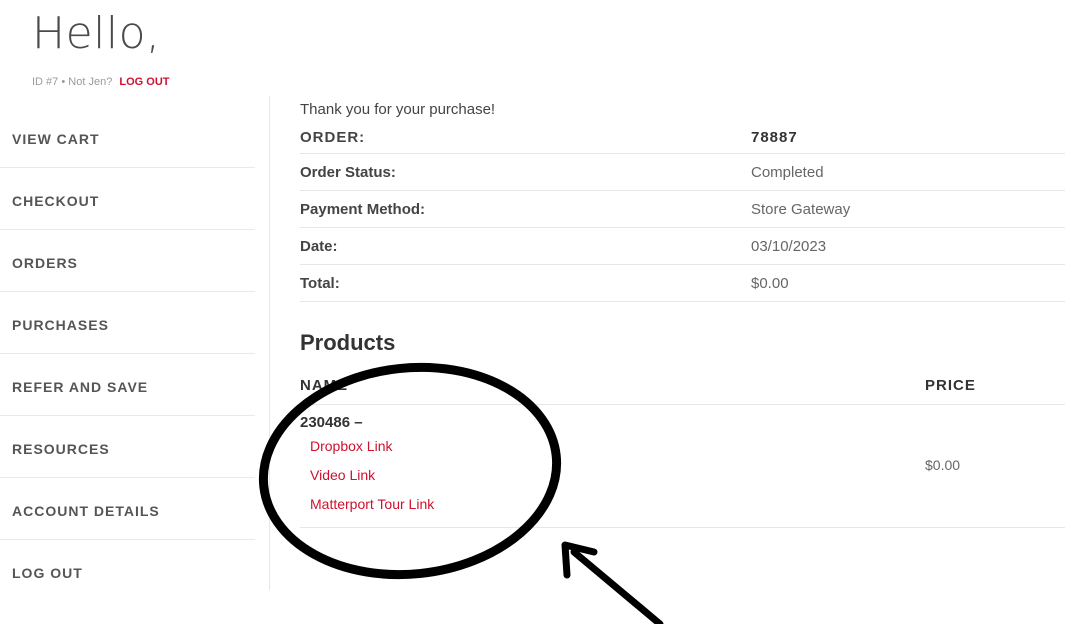 This screenshot has height=624, width=1065. Describe the element at coordinates (45, 82) in the screenshot. I see `account-id: ID #7` at that location.